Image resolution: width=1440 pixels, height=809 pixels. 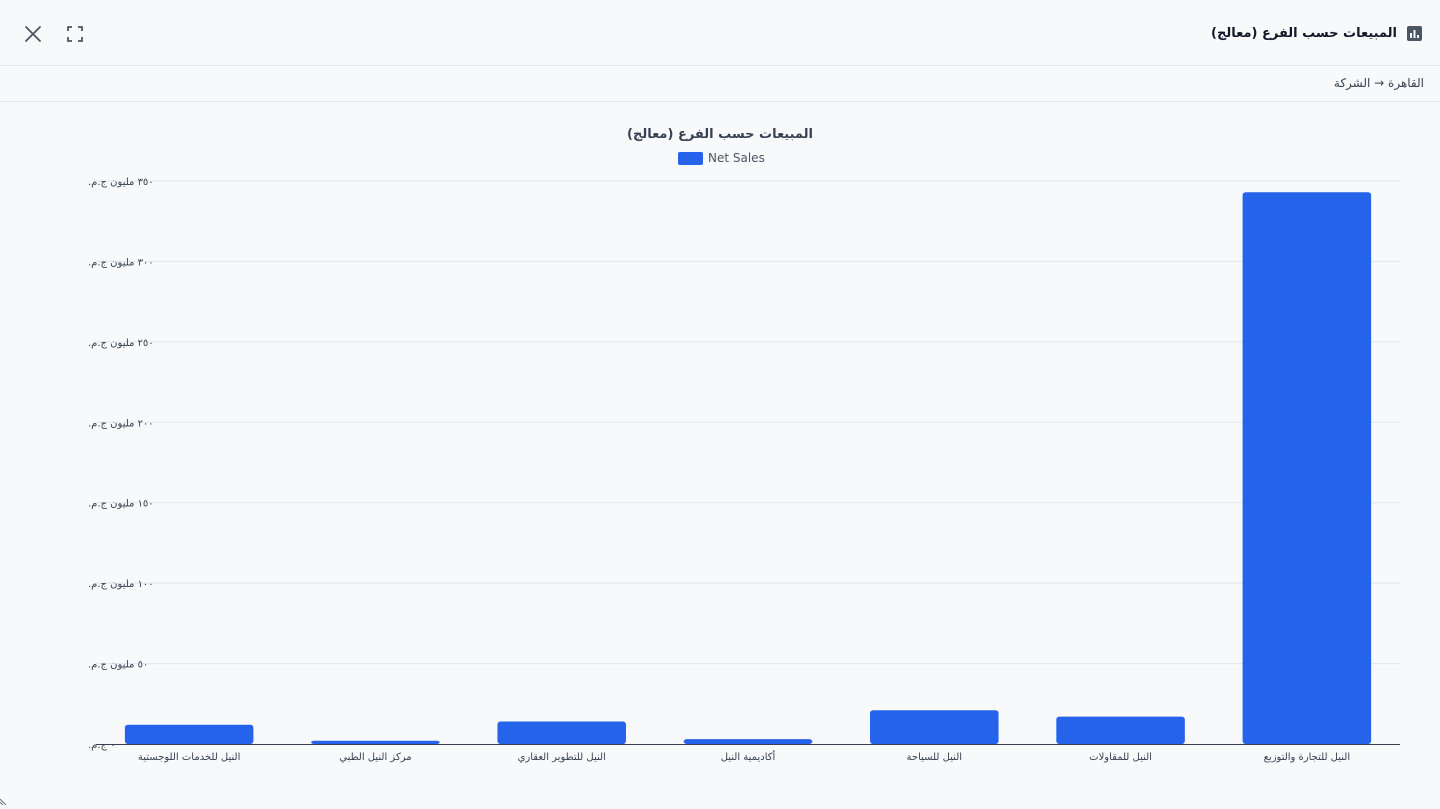 What do you see at coordinates (5, 795) in the screenshot?
I see `resize-grip` at bounding box center [5, 795].